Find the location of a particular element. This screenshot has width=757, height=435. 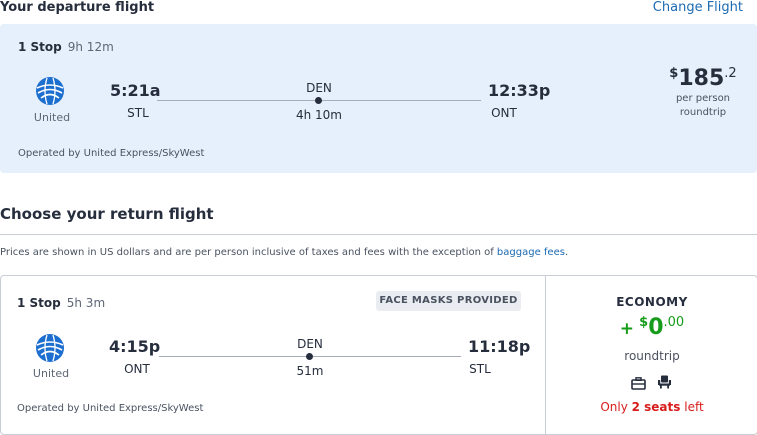

seat-icon is located at coordinates (664, 383).